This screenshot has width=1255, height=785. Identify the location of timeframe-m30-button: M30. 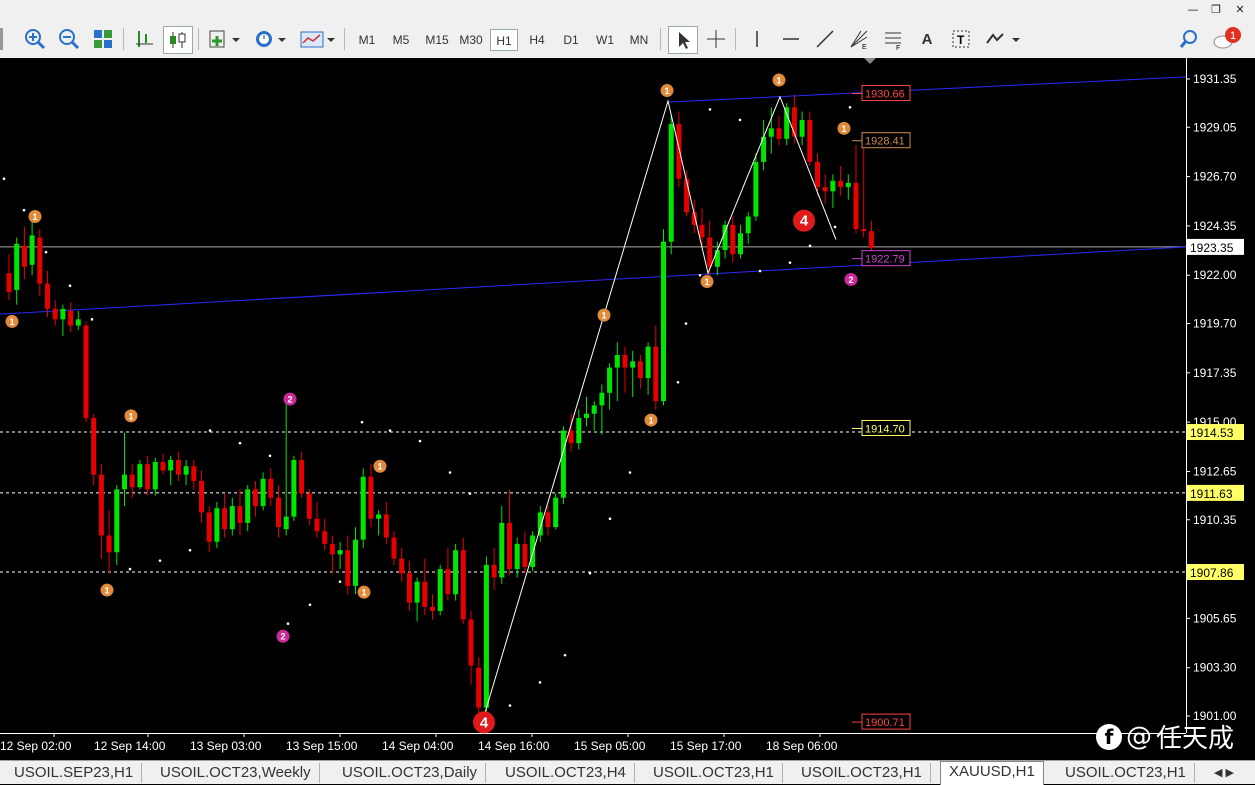
(471, 40).